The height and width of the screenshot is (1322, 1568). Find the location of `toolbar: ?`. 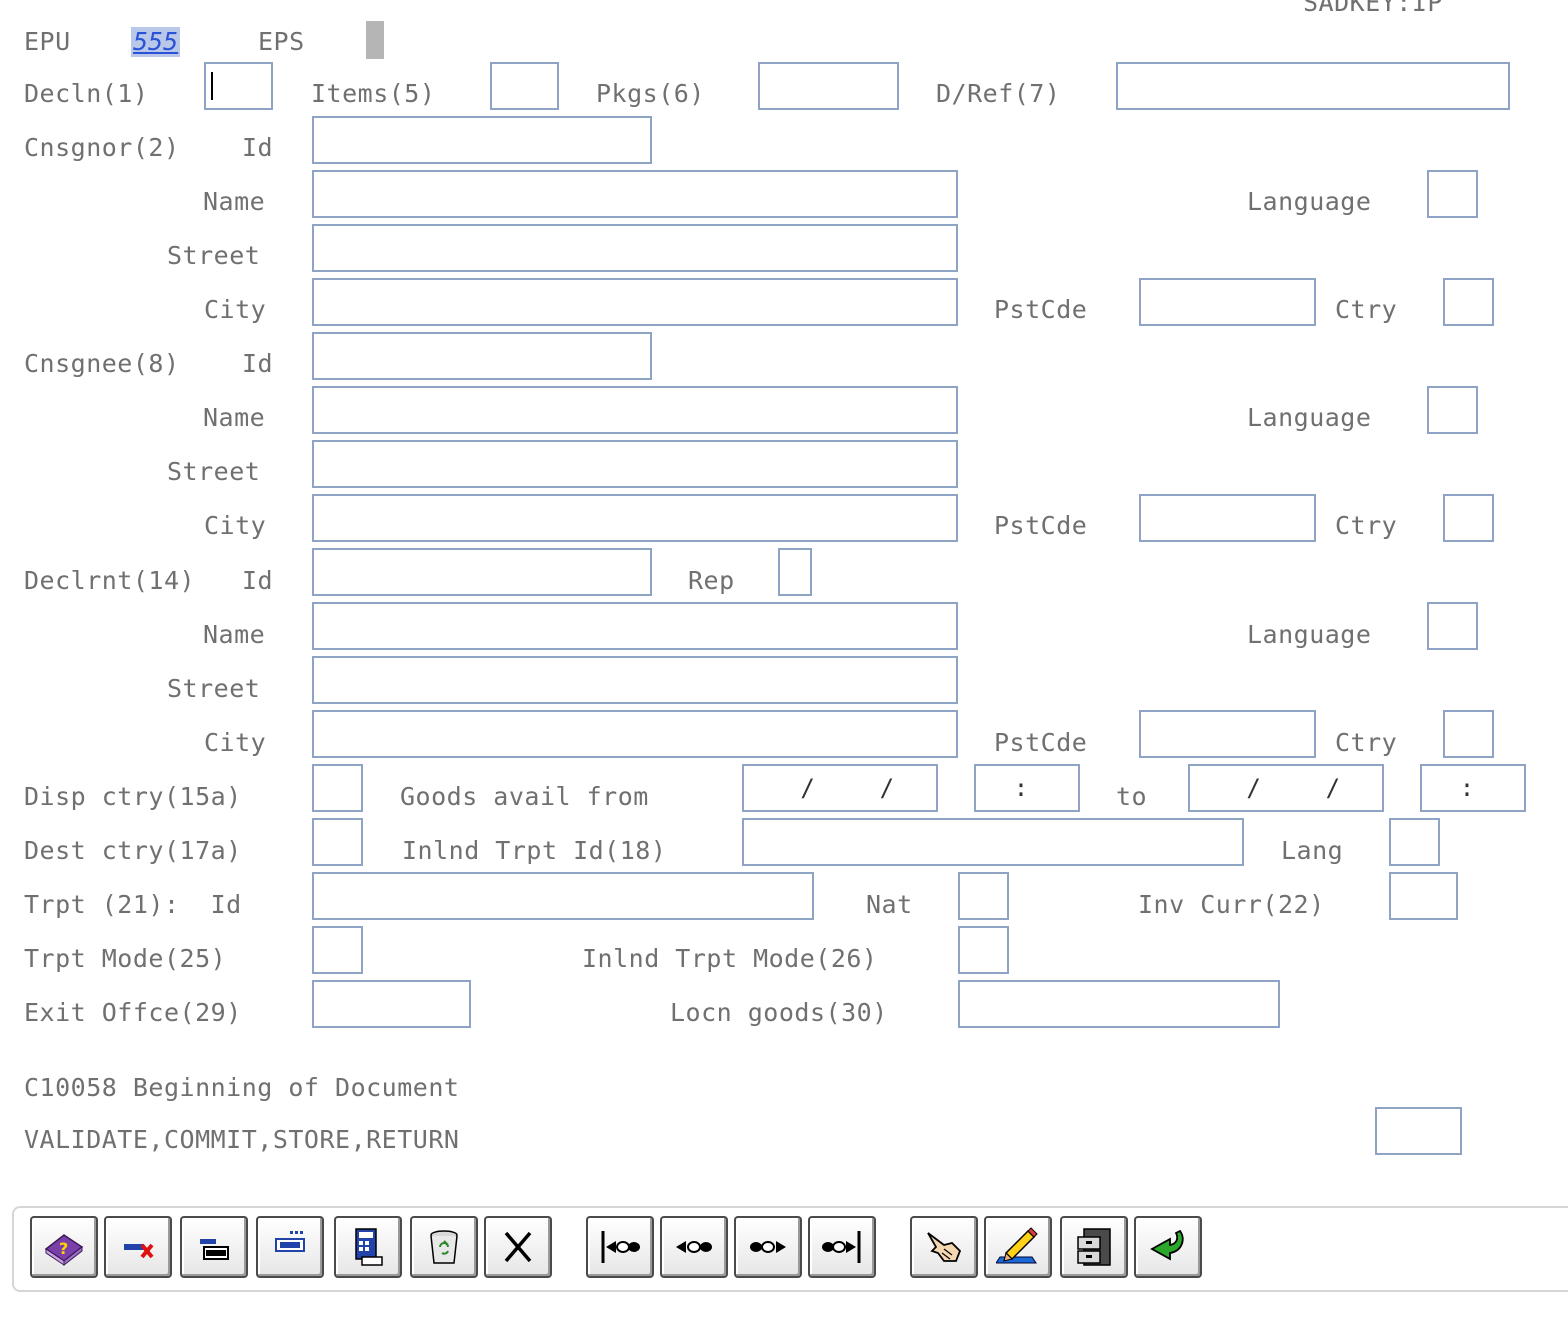

toolbar: ? is located at coordinates (790, 1249).